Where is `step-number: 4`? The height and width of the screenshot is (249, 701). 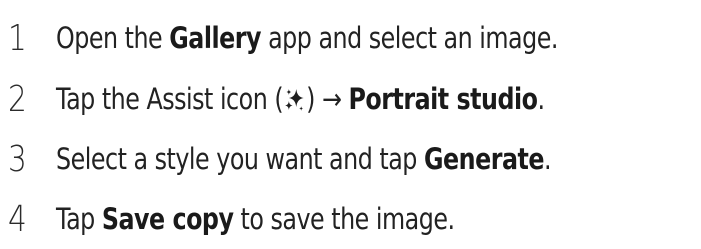
step-number: 4 is located at coordinates (17, 219).